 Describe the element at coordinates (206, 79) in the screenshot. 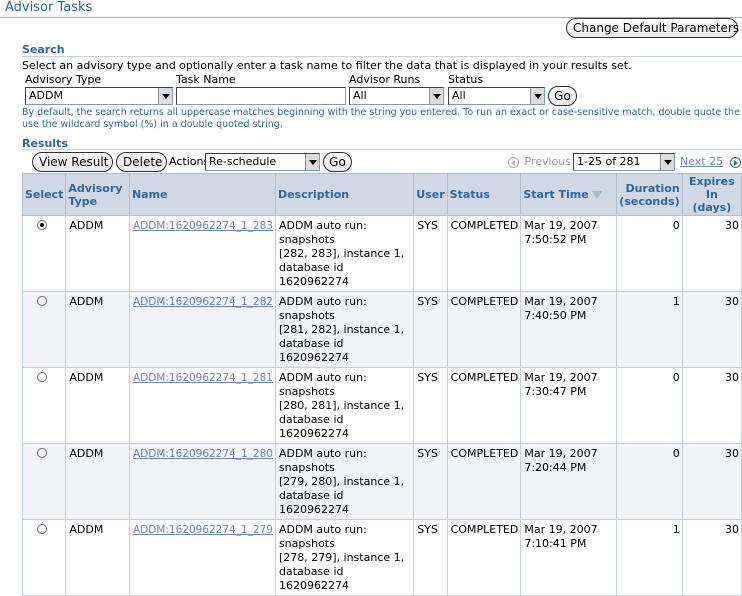

I see `task-name-label: Task Name` at that location.